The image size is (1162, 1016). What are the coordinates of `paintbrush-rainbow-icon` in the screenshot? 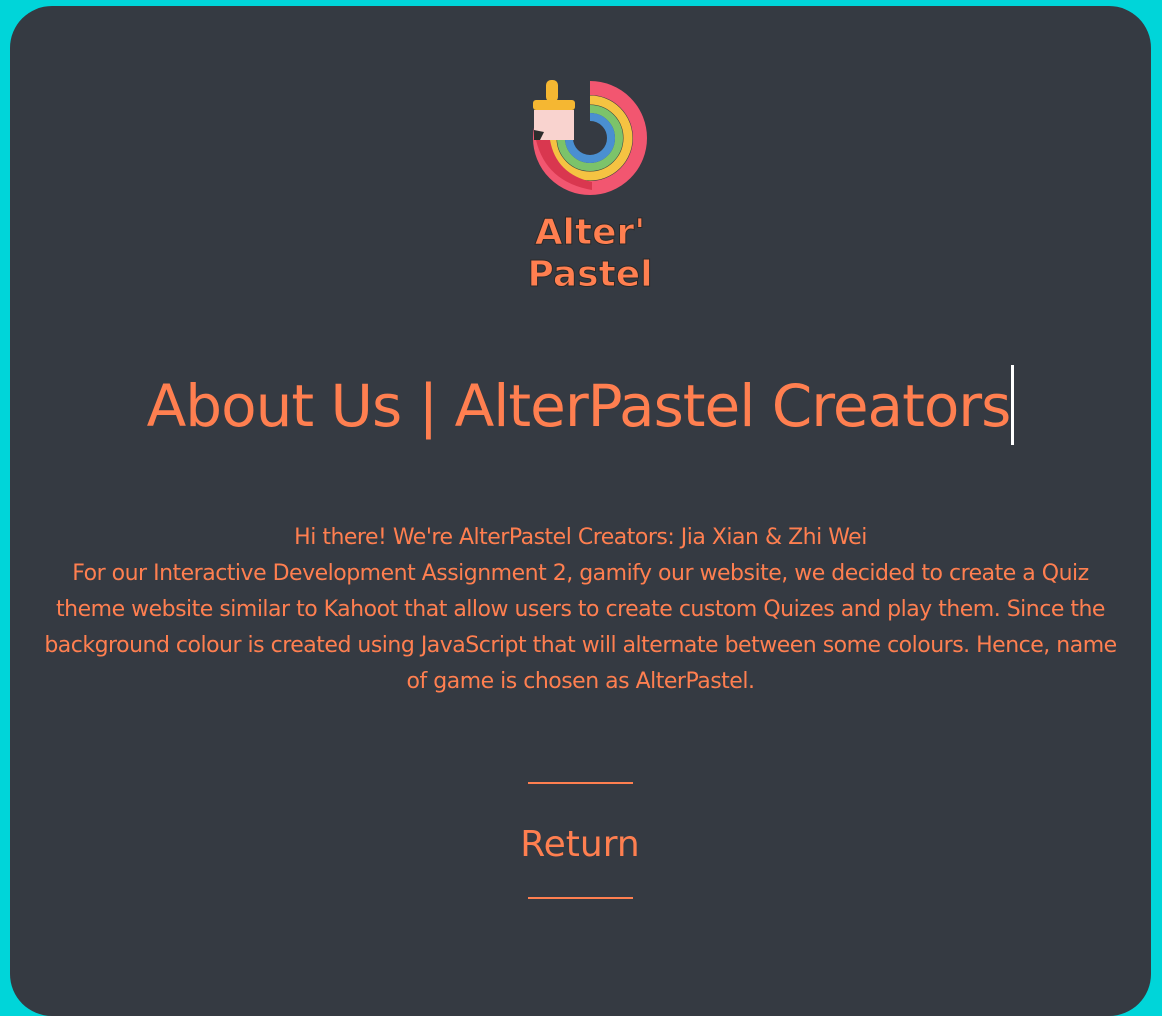 It's located at (590, 137).